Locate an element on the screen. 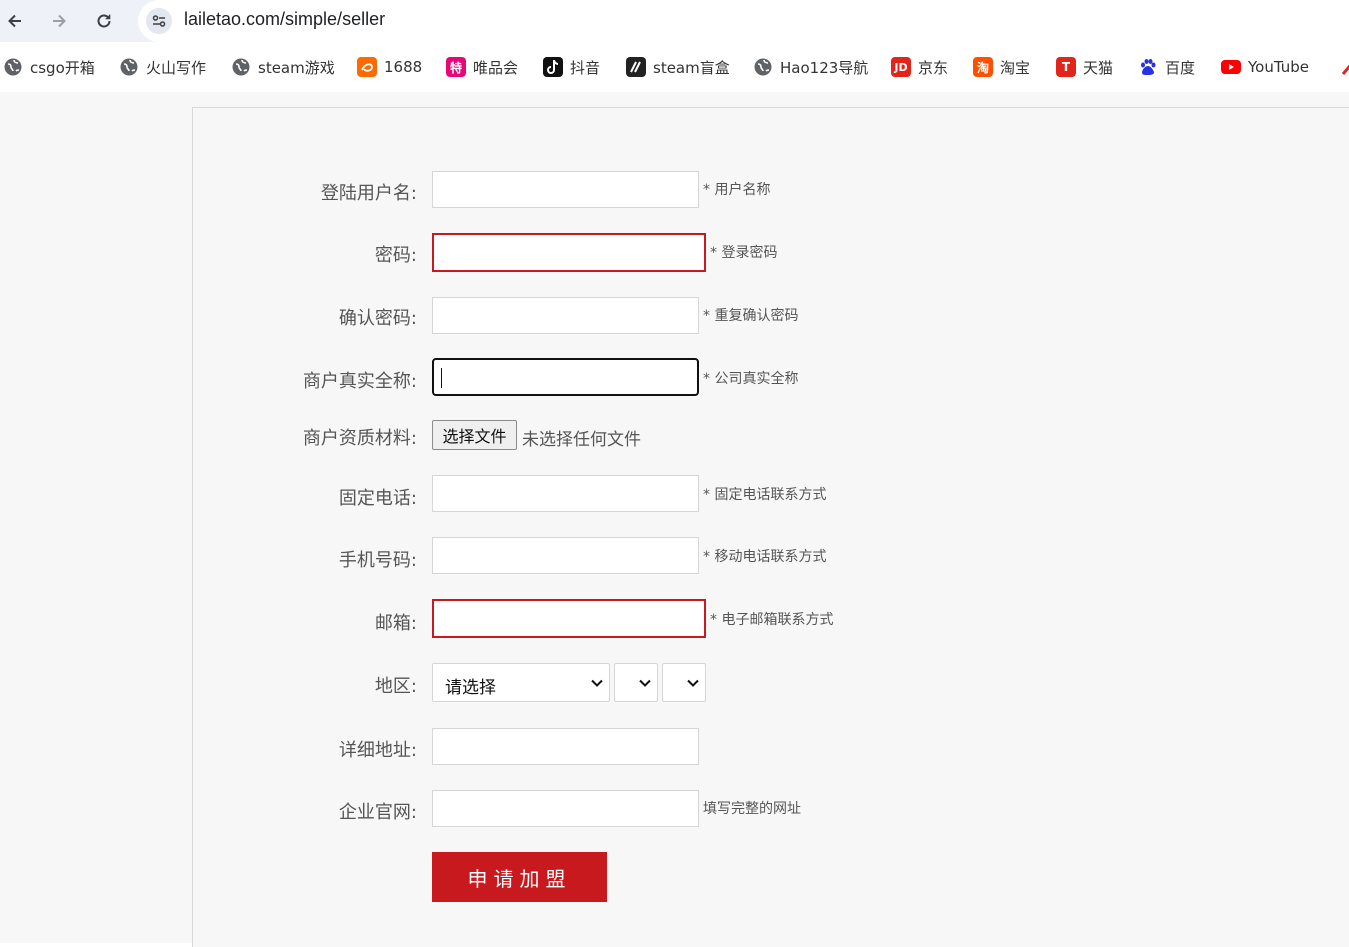  bookmark-steam-games: steam游戏 is located at coordinates (283, 67).